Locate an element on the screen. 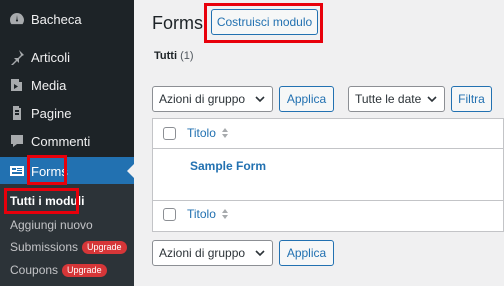 The height and width of the screenshot is (286, 504). sidebar-item-label: Bacheca is located at coordinates (56, 19).